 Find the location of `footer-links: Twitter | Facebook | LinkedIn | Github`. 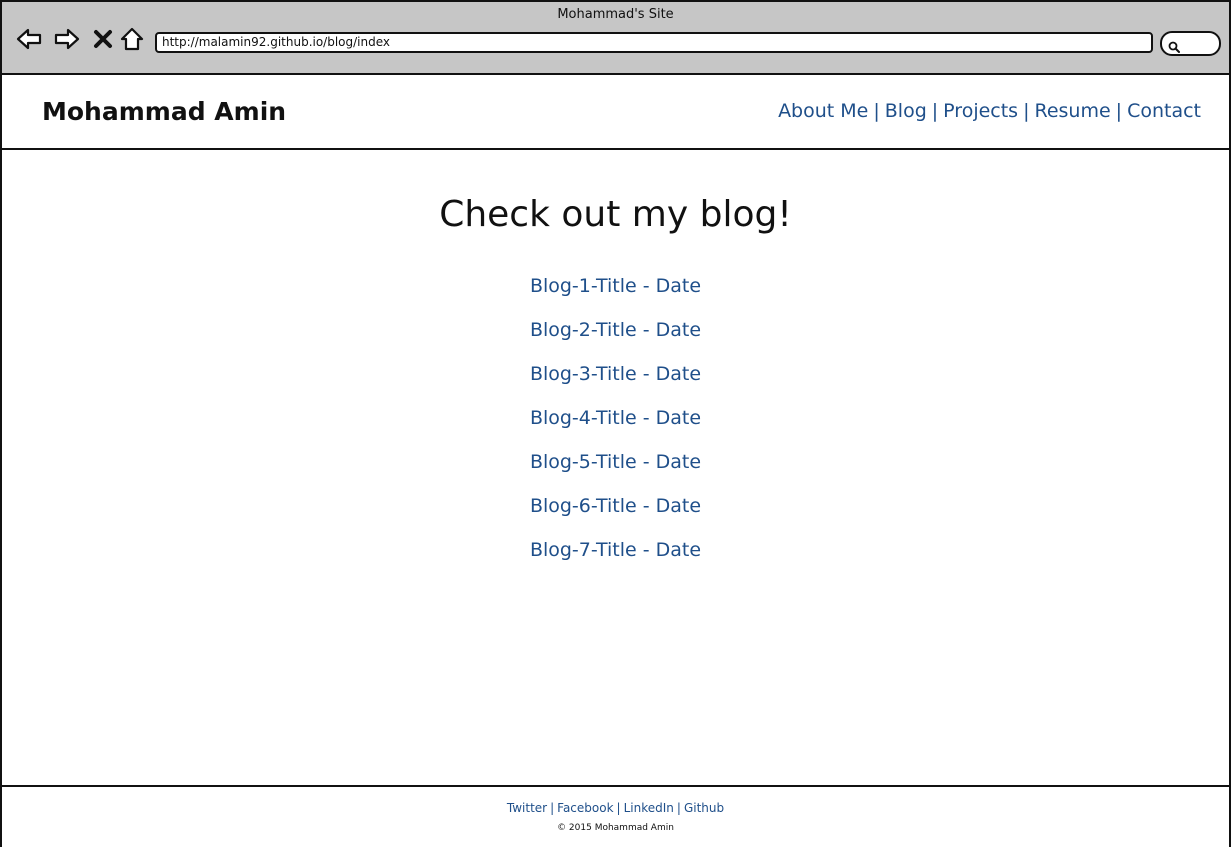

footer-links: Twitter | Facebook | LinkedIn | Github is located at coordinates (615, 808).